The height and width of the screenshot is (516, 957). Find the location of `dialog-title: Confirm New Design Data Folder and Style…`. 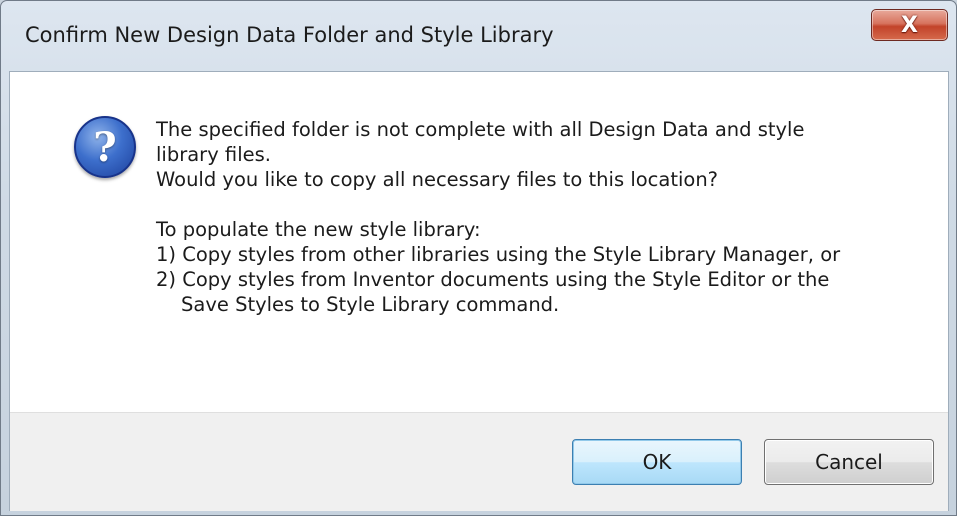

dialog-title: Confirm New Design Data Folder and Style… is located at coordinates (289, 35).